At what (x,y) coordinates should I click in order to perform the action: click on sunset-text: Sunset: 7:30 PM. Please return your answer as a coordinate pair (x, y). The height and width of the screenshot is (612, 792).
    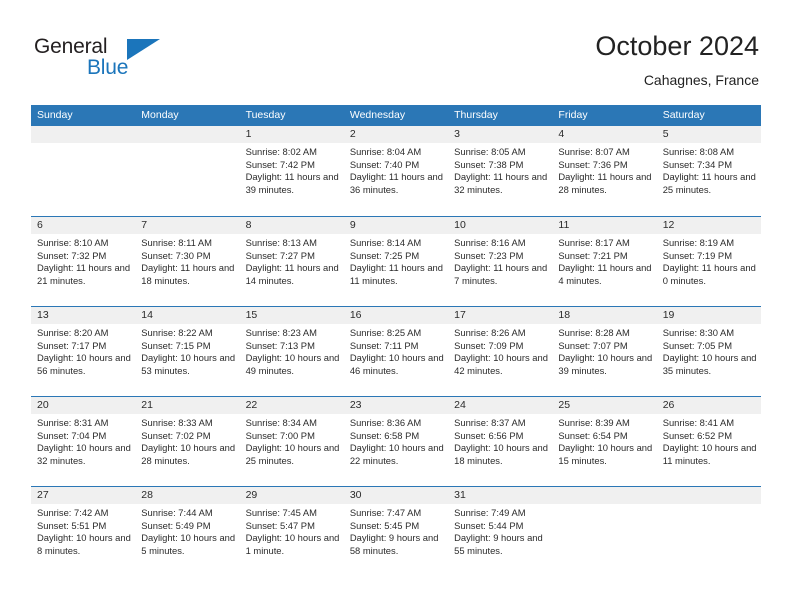
    Looking at the image, I should click on (176, 255).